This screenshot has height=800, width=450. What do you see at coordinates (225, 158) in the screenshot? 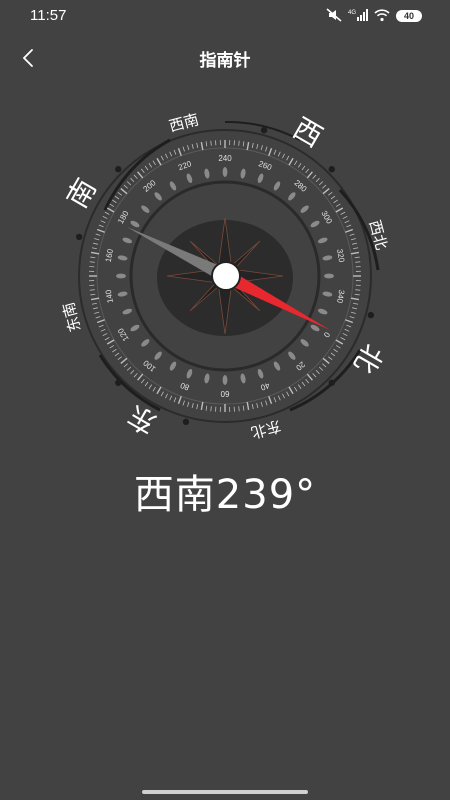
I see `degree-label: 240` at bounding box center [225, 158].